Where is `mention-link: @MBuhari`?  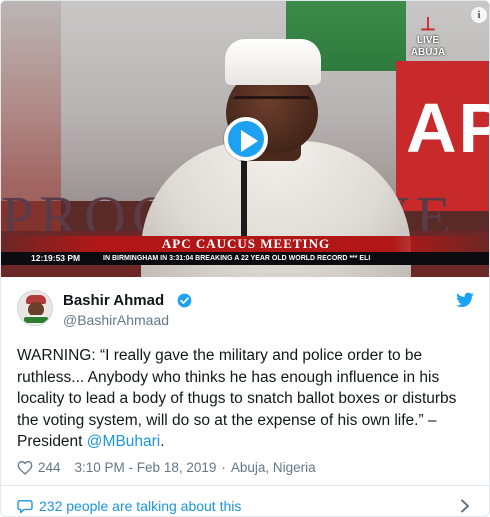
mention-link: @MBuhari is located at coordinates (123, 441).